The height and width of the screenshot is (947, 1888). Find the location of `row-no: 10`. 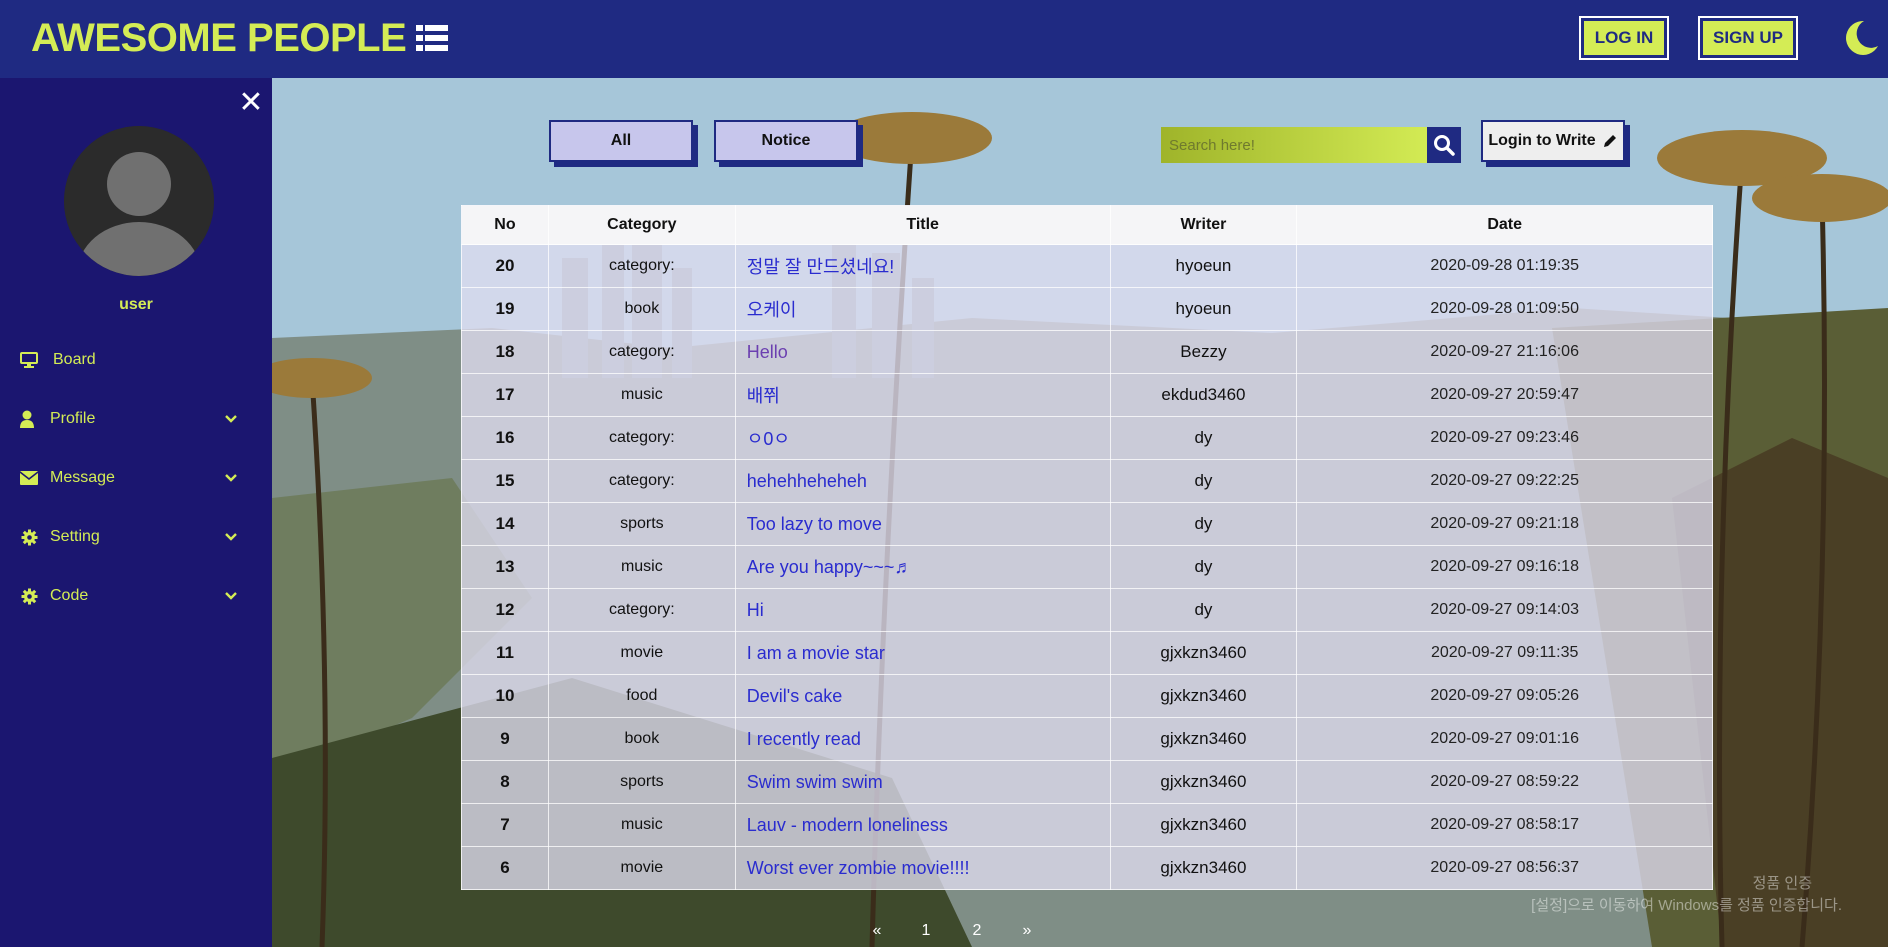

row-no: 10 is located at coordinates (505, 696).